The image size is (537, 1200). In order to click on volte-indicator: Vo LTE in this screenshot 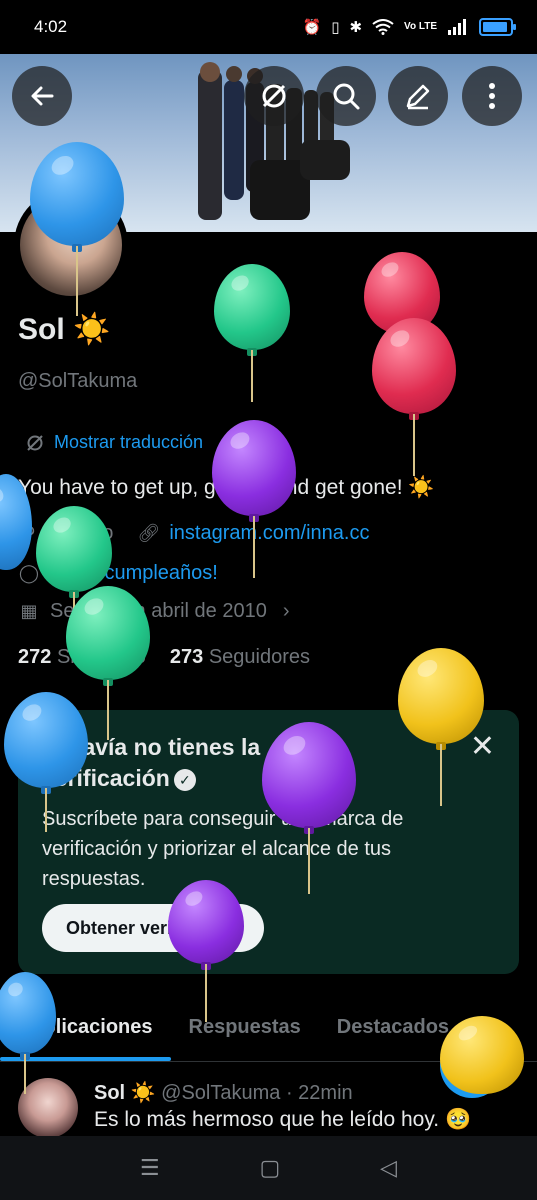, I will do `click(420, 26)`.